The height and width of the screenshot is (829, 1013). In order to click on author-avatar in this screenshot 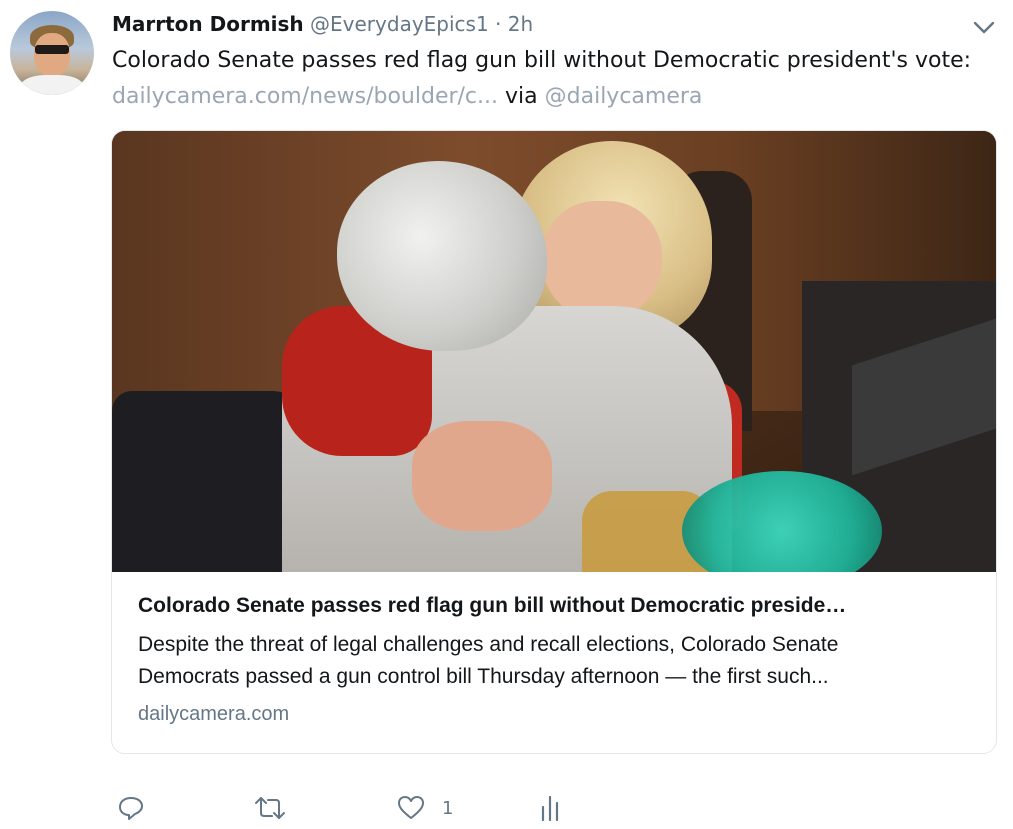, I will do `click(52, 53)`.